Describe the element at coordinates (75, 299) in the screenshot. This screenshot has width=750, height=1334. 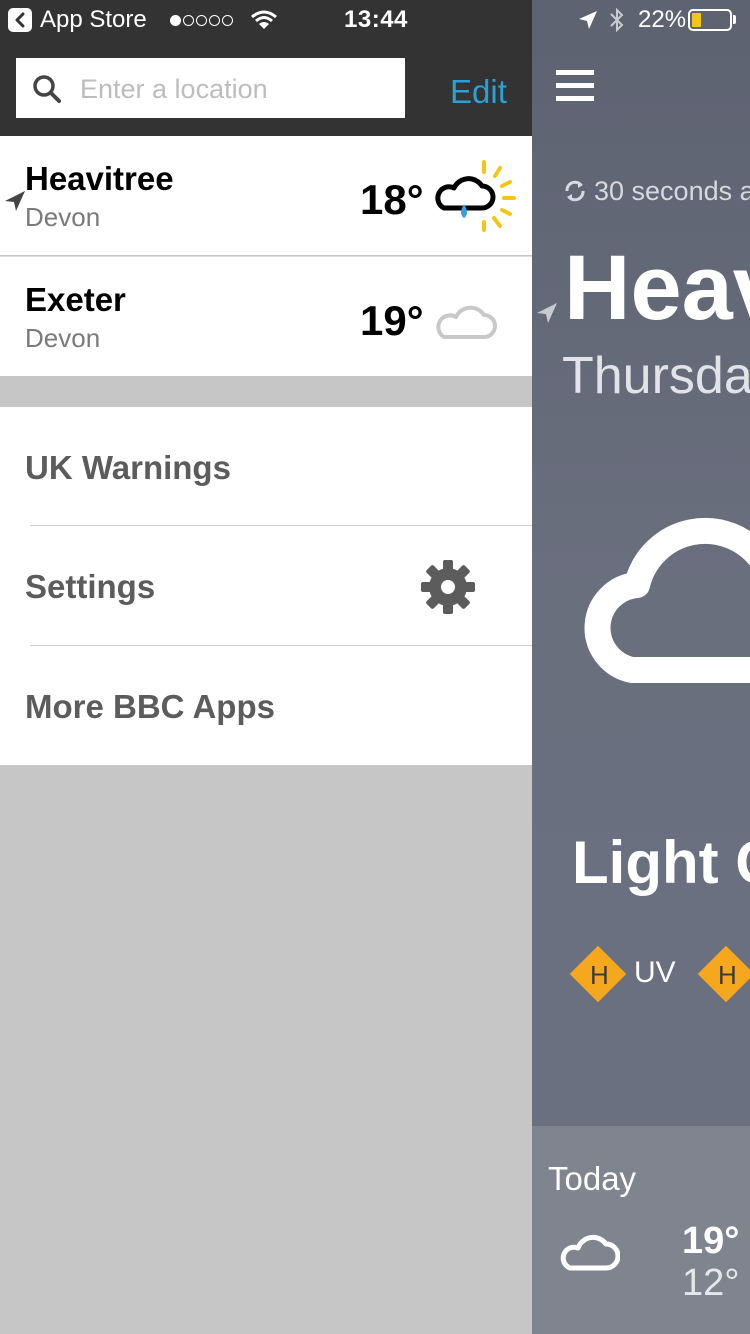
I see `location-name: Exeter` at that location.